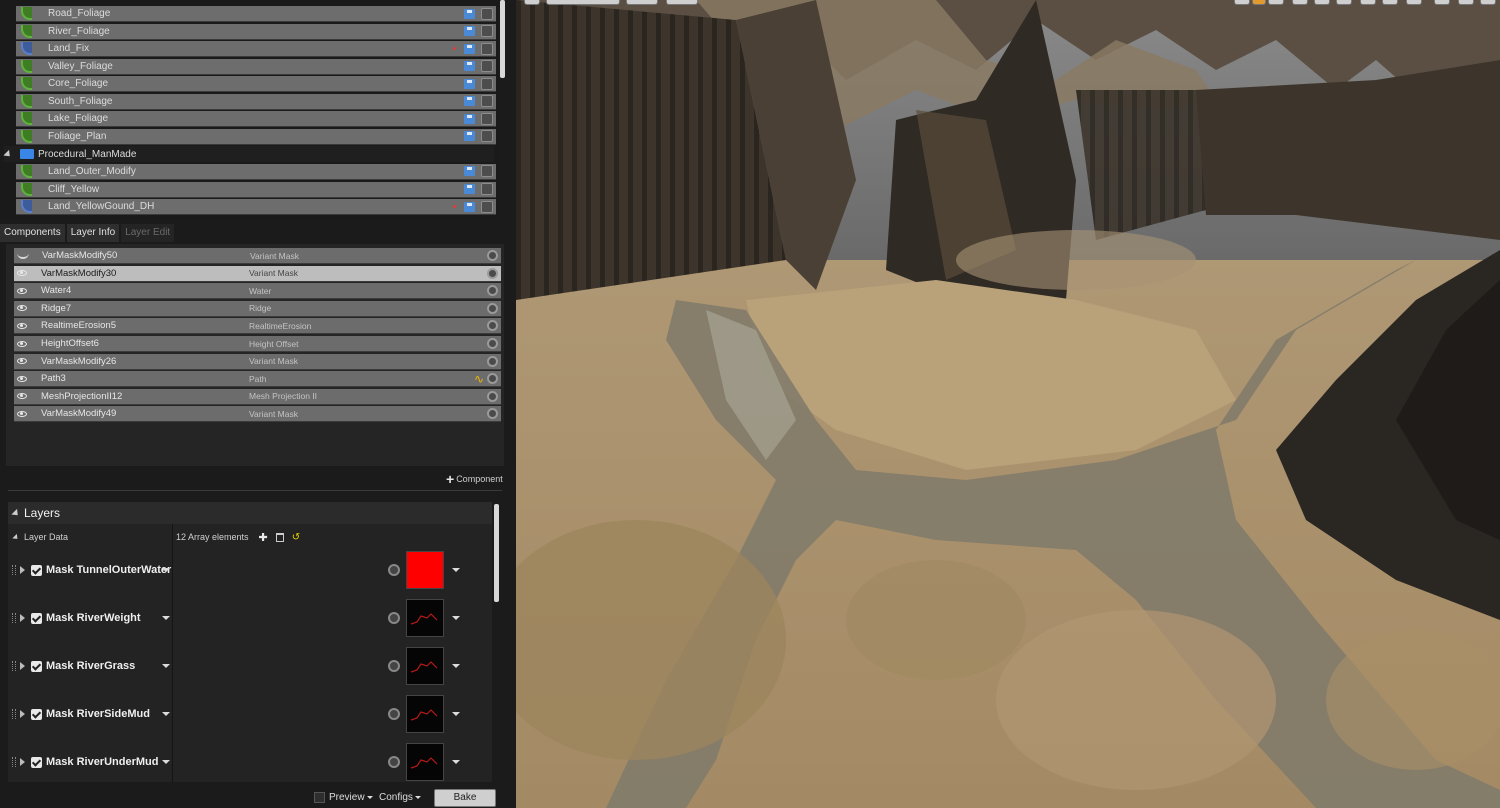 This screenshot has height=808, width=1500. What do you see at coordinates (256, 207) in the screenshot?
I see `outliner-item: Land_YellowGound_DH` at bounding box center [256, 207].